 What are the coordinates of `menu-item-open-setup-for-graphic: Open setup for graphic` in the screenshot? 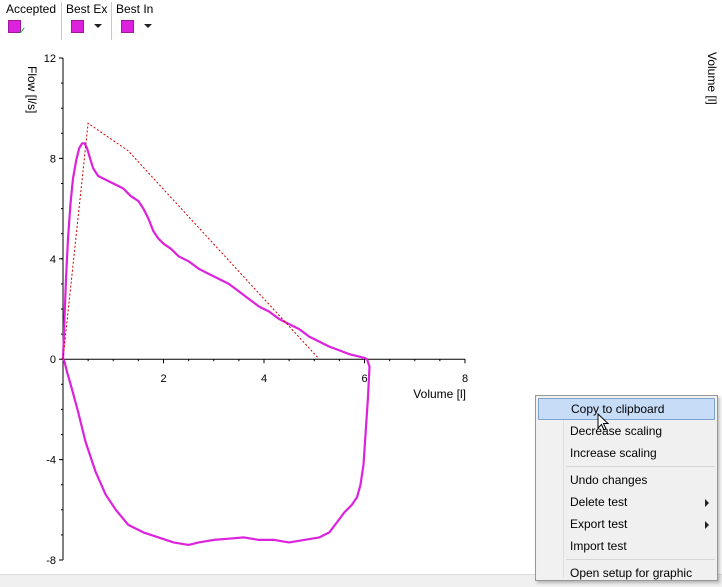 It's located at (626, 573).